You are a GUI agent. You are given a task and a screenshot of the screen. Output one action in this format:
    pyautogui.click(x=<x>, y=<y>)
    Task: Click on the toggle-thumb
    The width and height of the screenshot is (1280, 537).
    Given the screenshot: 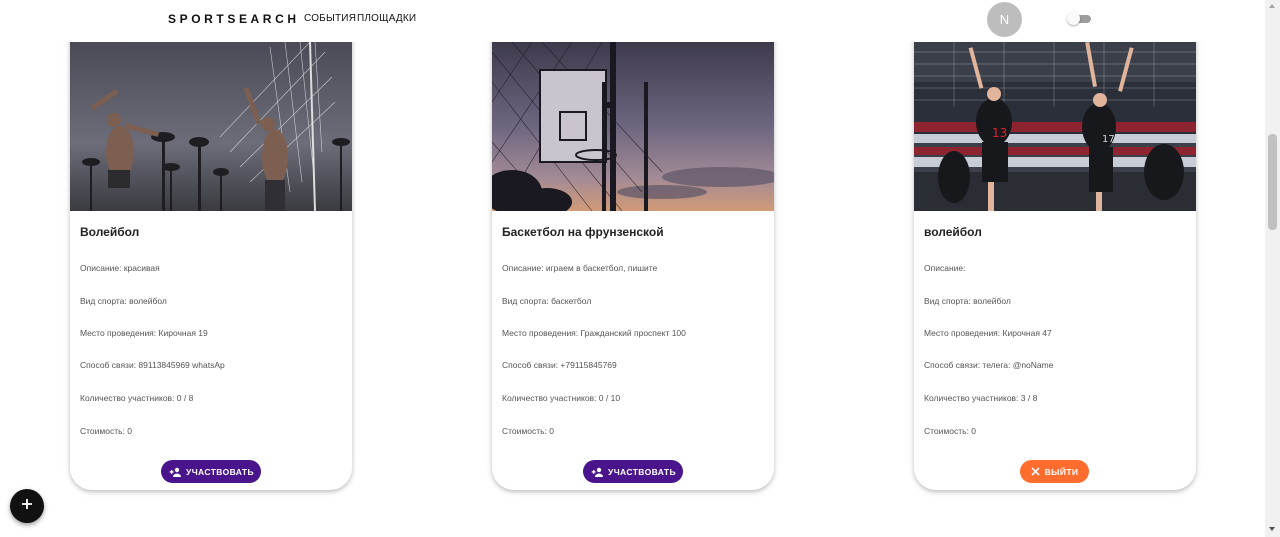 What is the action you would take?
    pyautogui.click(x=1073, y=18)
    